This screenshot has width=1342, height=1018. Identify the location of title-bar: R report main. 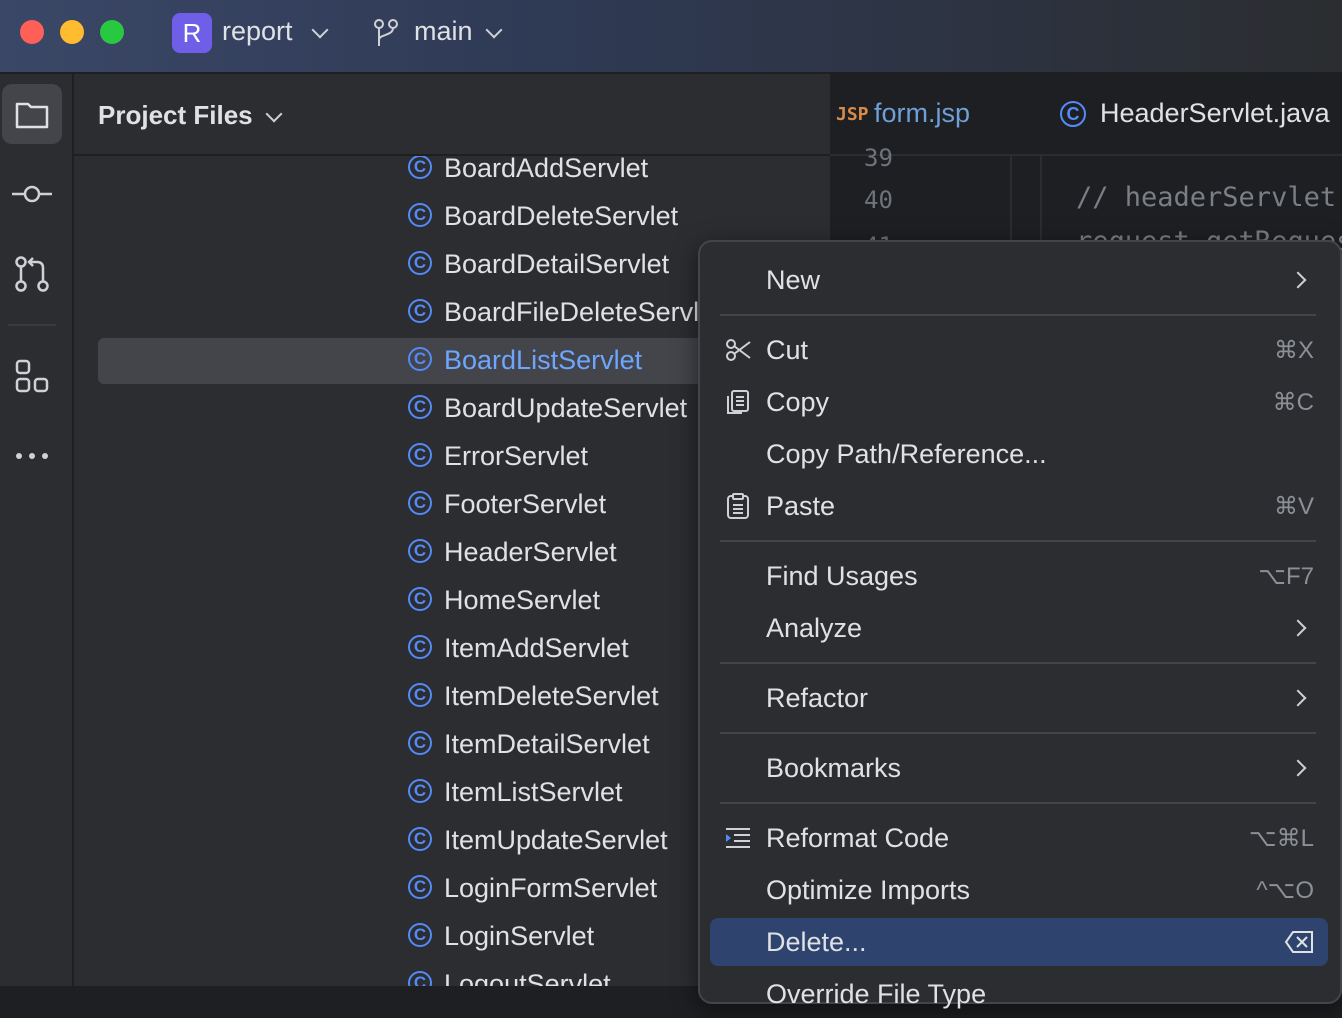
(671, 37).